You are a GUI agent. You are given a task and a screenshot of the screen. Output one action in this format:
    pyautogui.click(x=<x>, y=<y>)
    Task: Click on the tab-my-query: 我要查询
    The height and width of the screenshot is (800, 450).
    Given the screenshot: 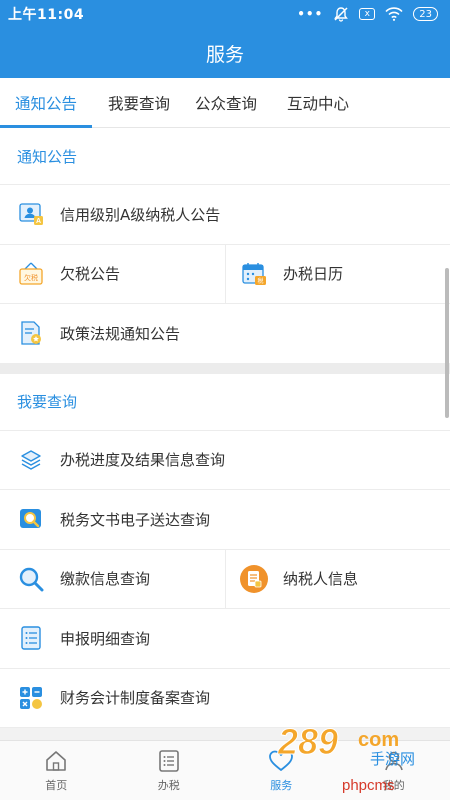 What is the action you would take?
    pyautogui.click(x=139, y=103)
    